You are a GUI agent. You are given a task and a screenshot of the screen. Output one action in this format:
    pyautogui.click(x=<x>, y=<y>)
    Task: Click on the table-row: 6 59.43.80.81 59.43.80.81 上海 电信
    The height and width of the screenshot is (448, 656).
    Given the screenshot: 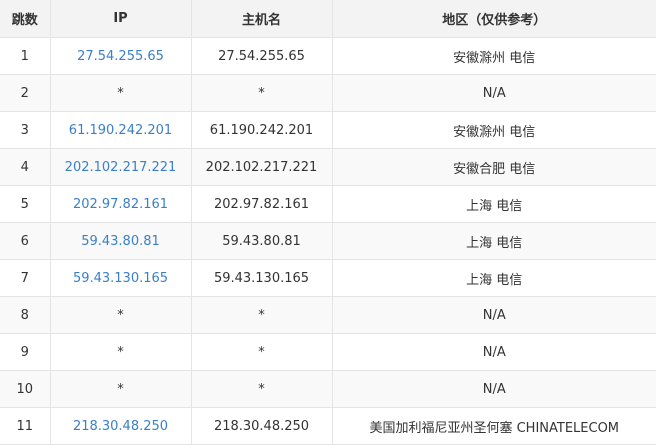 What is the action you would take?
    pyautogui.click(x=328, y=241)
    